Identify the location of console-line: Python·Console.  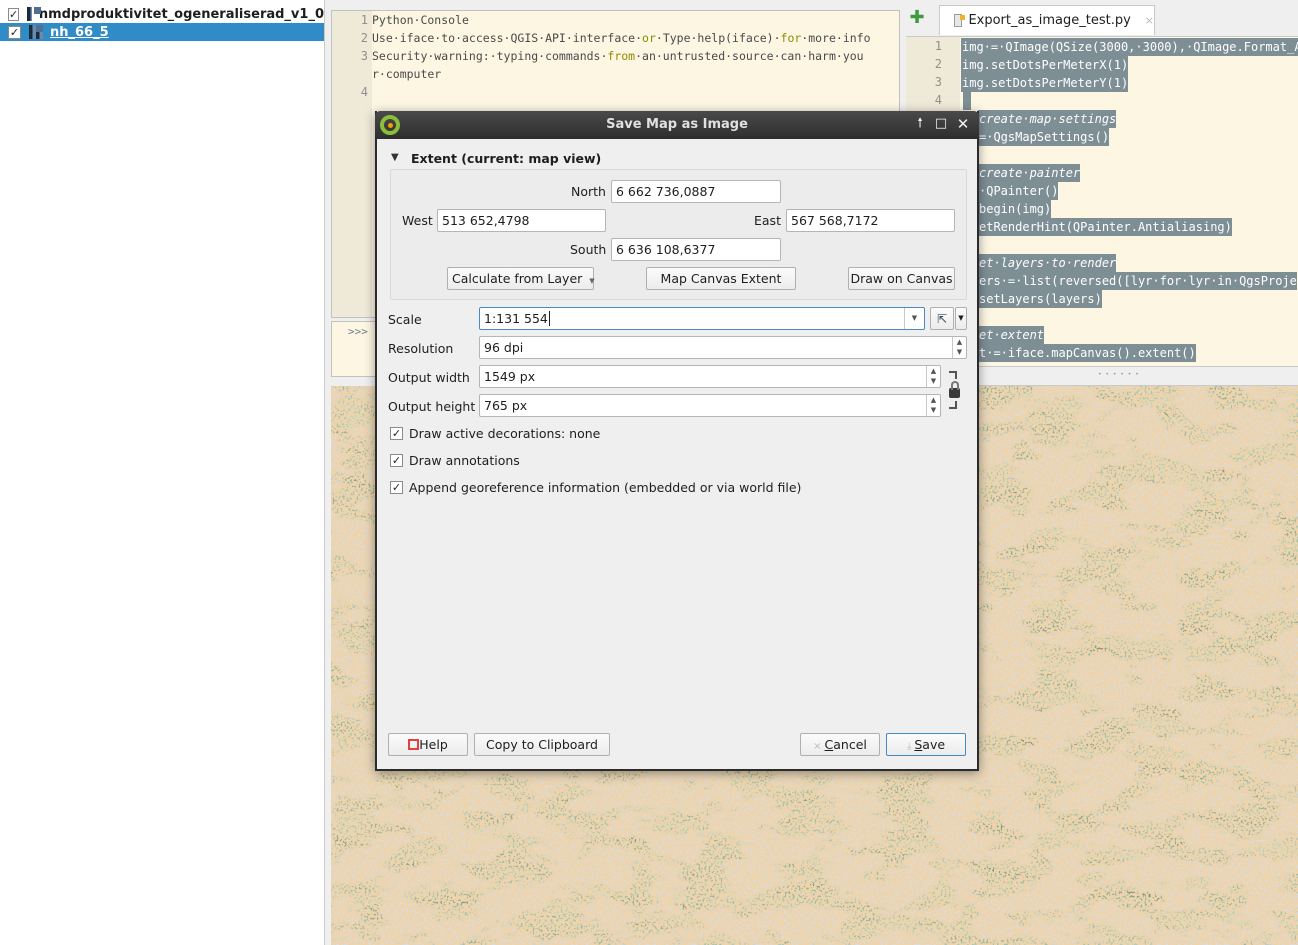
(420, 20).